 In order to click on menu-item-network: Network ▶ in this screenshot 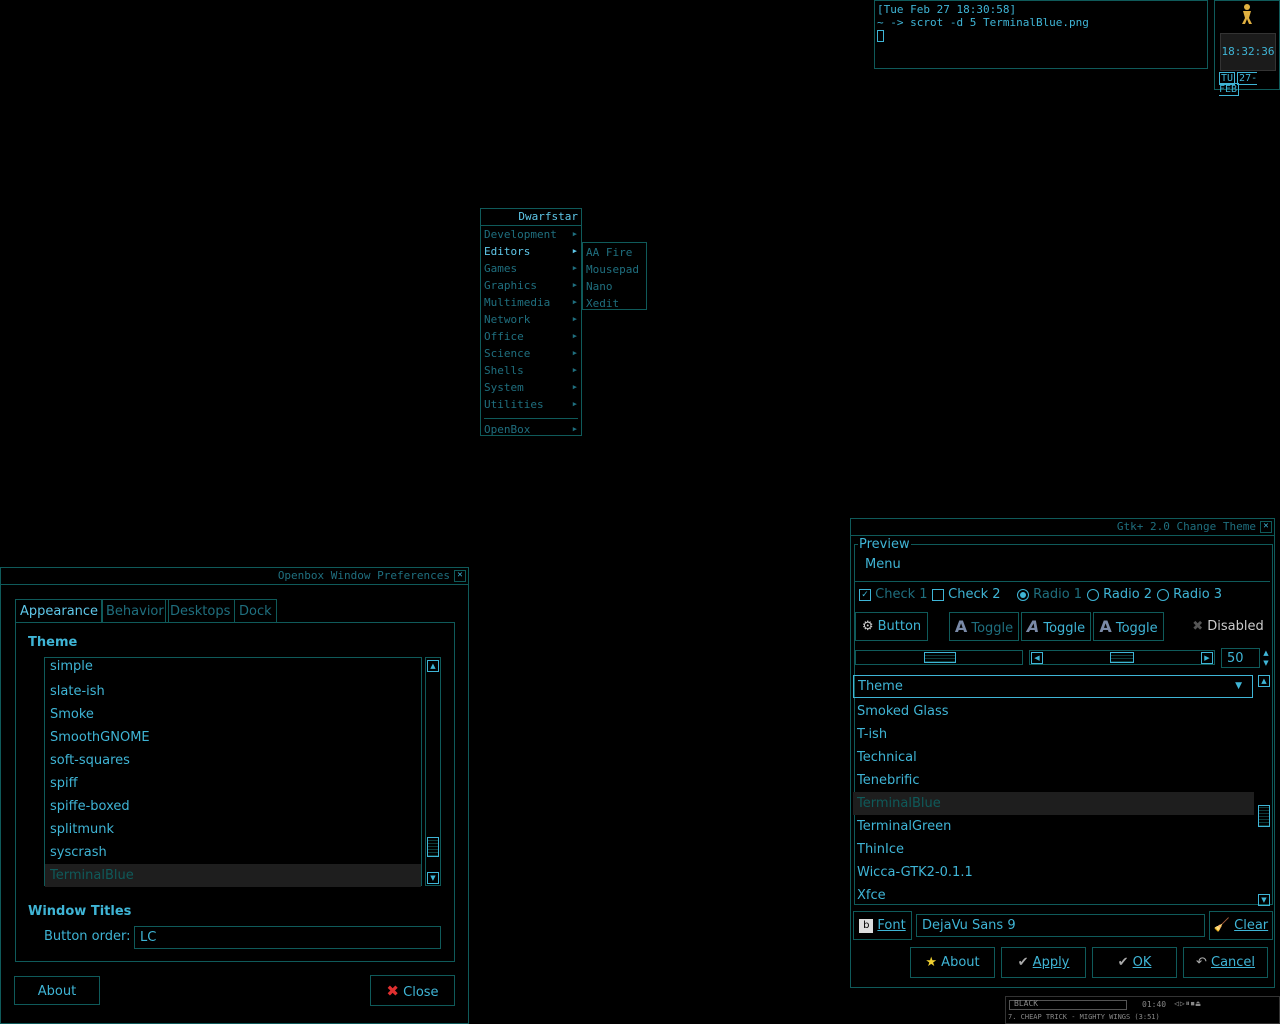, I will do `click(531, 319)`.